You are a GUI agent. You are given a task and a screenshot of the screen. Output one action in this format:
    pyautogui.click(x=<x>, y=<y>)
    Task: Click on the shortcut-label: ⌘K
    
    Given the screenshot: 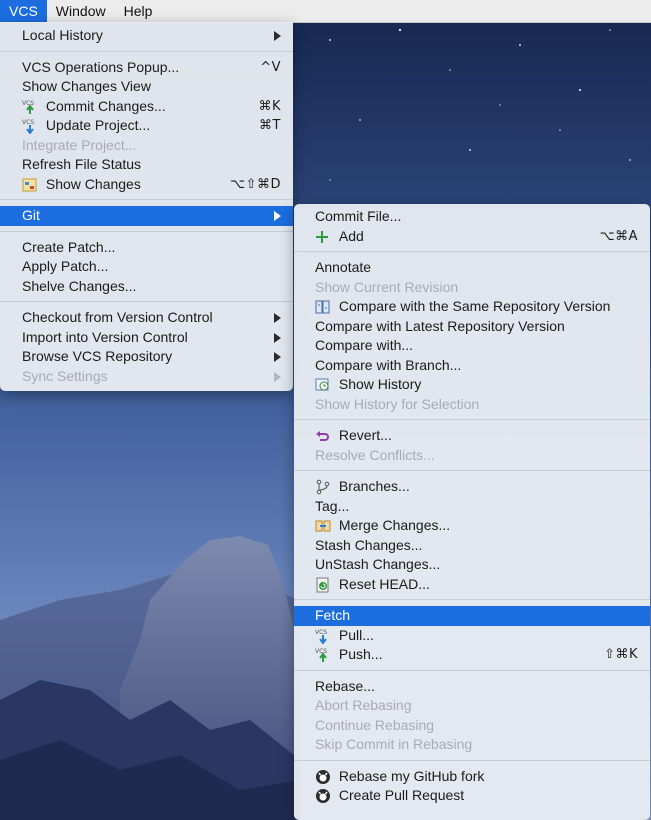 What is the action you would take?
    pyautogui.click(x=269, y=106)
    